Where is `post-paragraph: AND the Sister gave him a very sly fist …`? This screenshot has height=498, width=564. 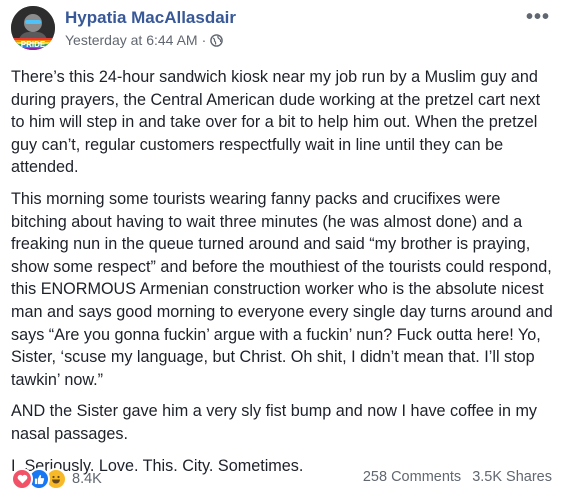
post-paragraph: AND the Sister gave him a very sly fist … is located at coordinates (274, 422).